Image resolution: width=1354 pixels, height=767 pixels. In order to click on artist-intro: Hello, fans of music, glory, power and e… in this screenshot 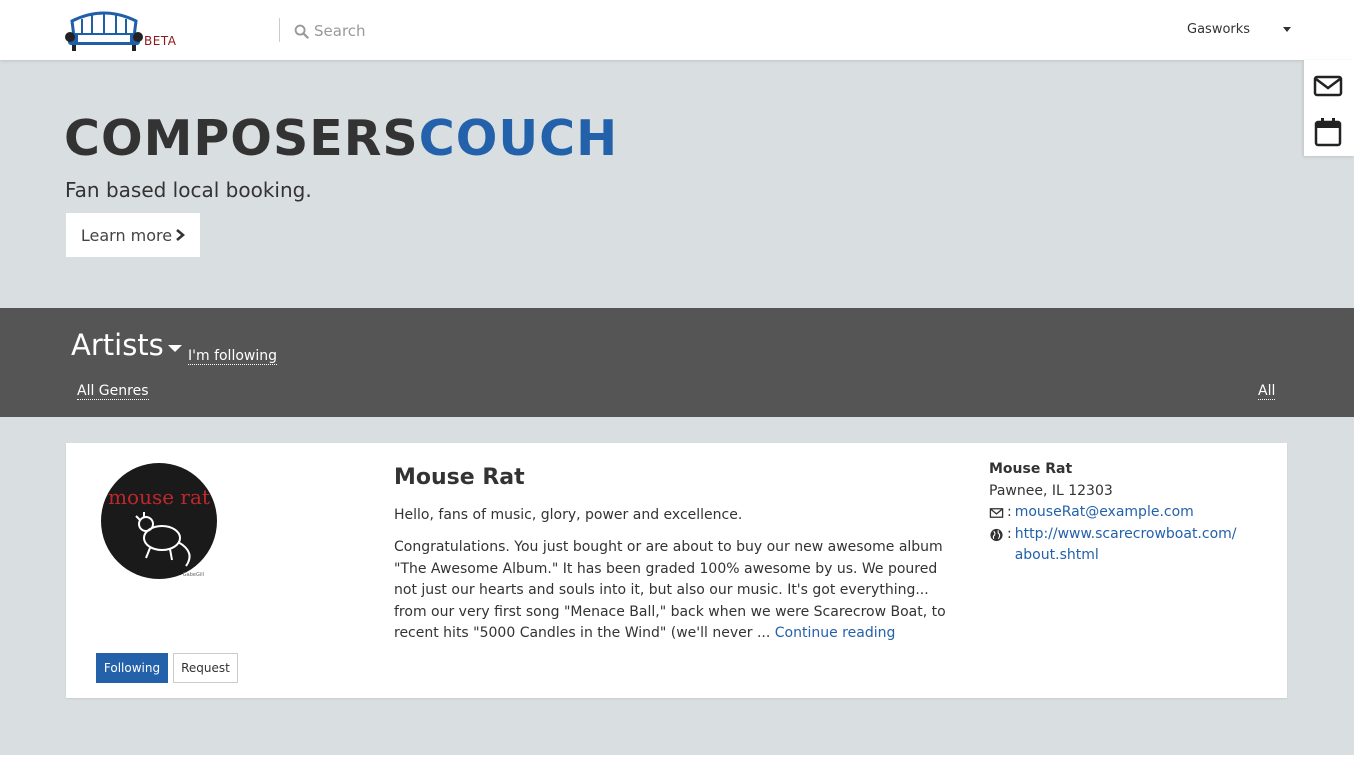, I will do `click(568, 515)`.